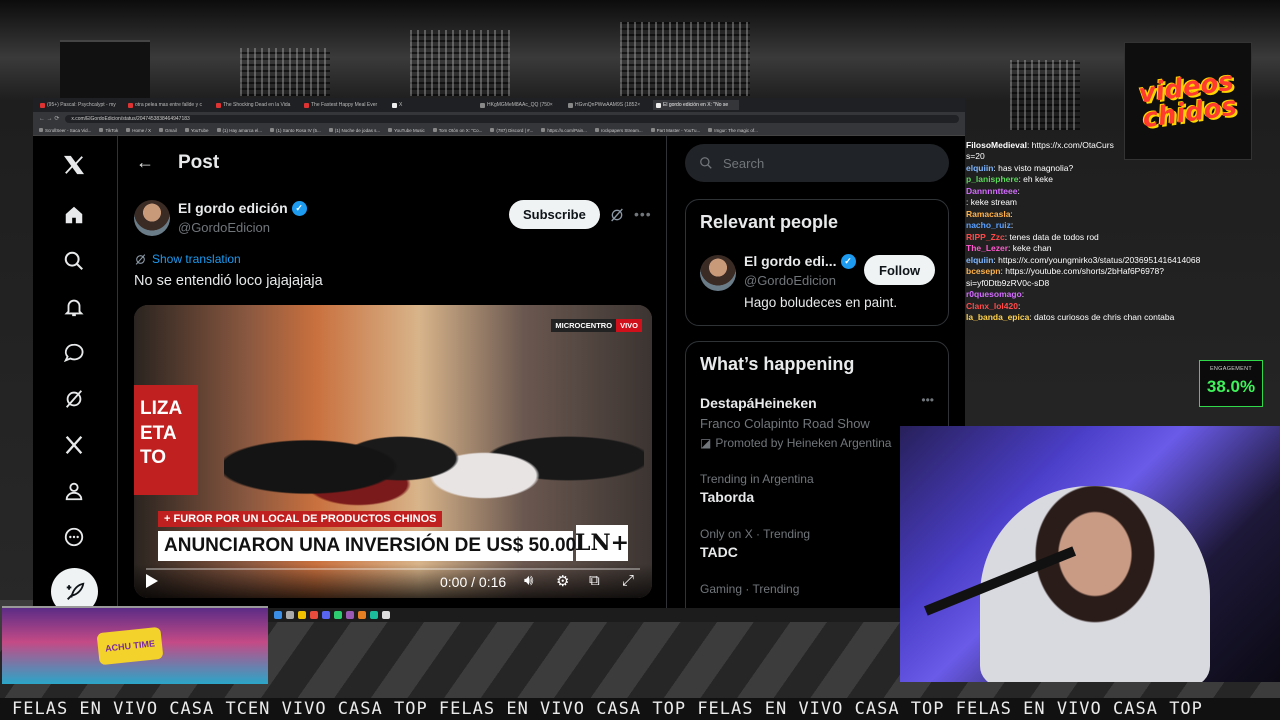 The height and width of the screenshot is (720, 1280). What do you see at coordinates (988, 214) in the screenshot?
I see `chat-username: Ramacasla` at bounding box center [988, 214].